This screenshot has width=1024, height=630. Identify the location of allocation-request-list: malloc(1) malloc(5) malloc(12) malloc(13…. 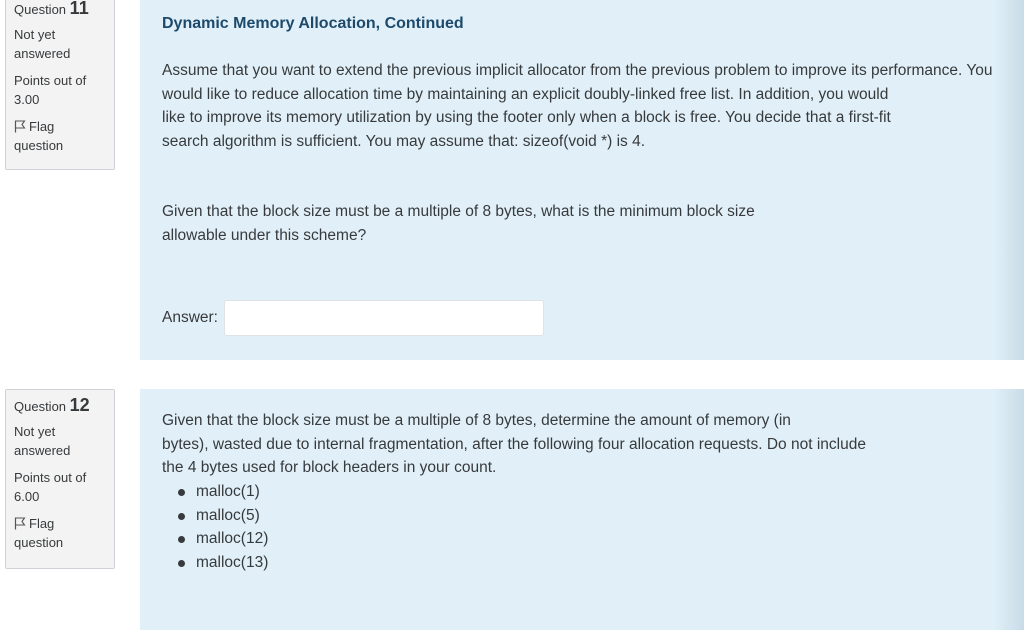
(215, 527).